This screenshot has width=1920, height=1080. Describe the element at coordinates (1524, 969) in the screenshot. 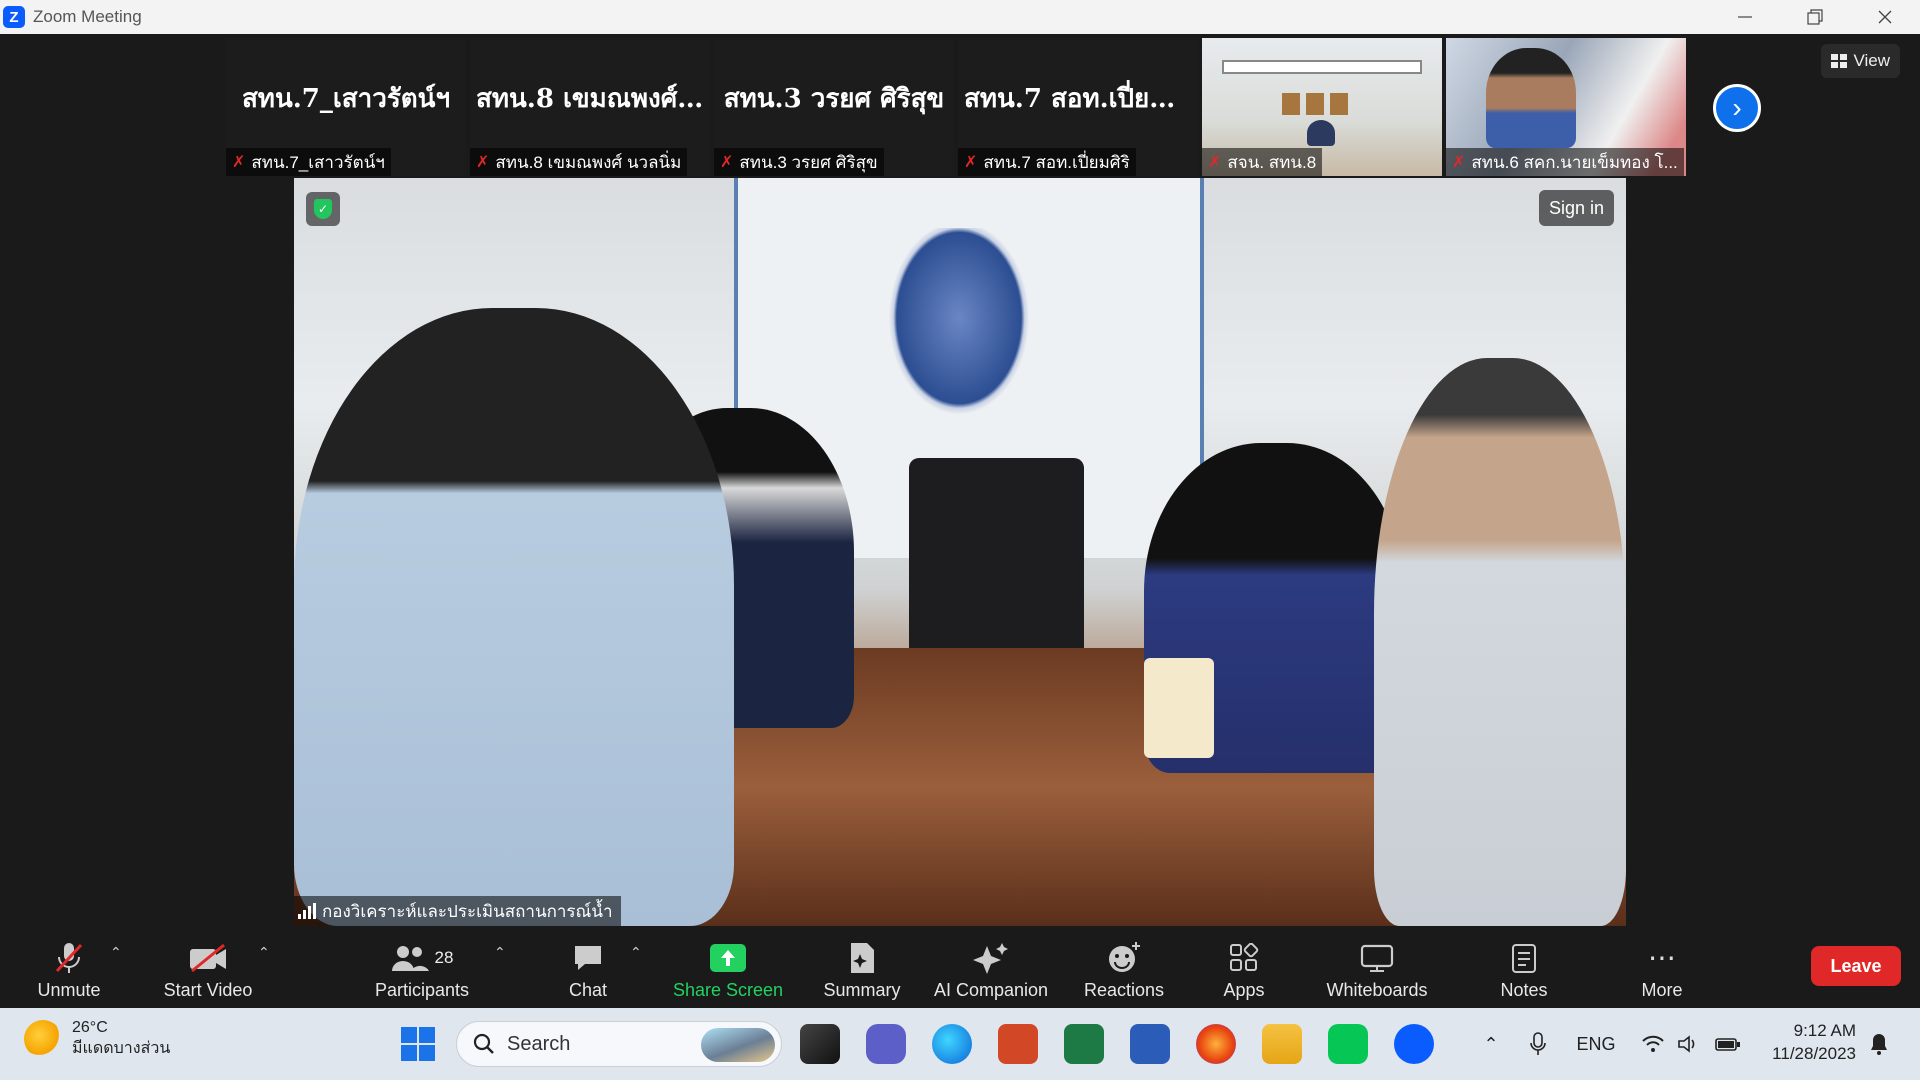

I see `notes-button: Notes` at that location.